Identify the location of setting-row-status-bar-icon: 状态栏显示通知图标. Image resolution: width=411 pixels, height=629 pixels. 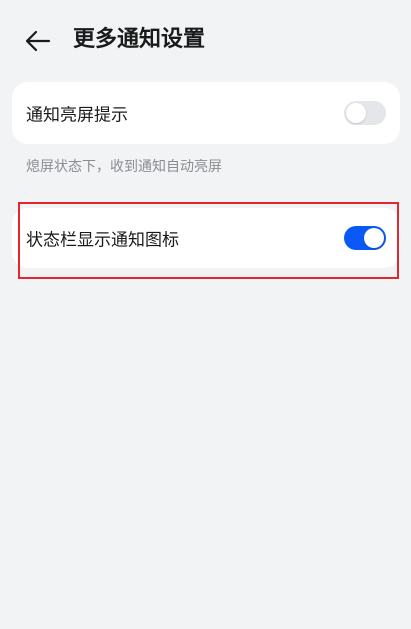
(206, 238).